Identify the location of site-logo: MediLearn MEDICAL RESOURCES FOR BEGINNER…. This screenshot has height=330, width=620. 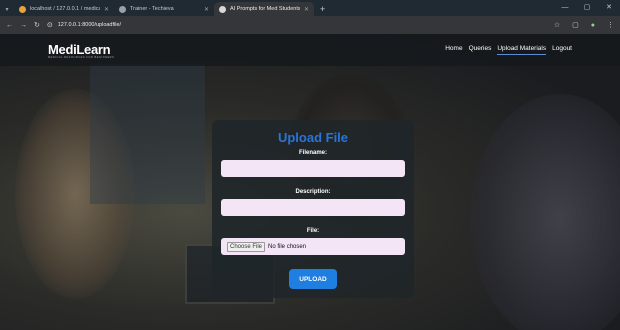
(81, 50).